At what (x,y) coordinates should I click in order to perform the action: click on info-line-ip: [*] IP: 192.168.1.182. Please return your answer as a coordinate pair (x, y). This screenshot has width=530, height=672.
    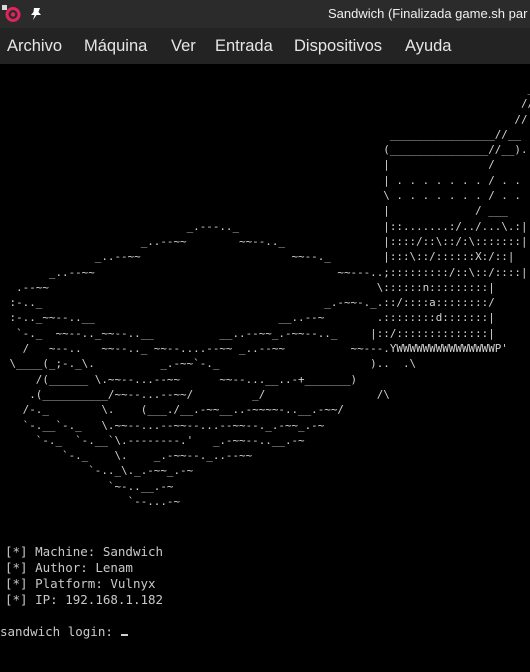
    Looking at the image, I should click on (84, 599).